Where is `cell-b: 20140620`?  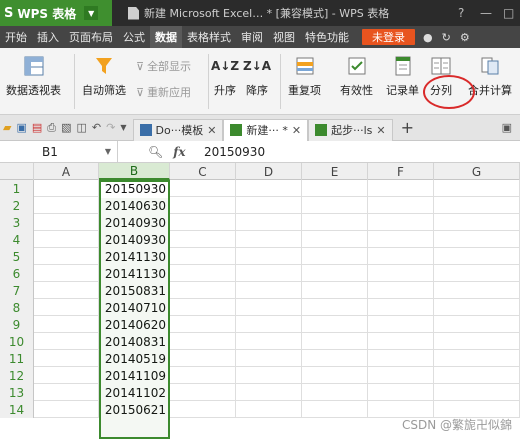
cell-b: 20140620 is located at coordinates (134, 324).